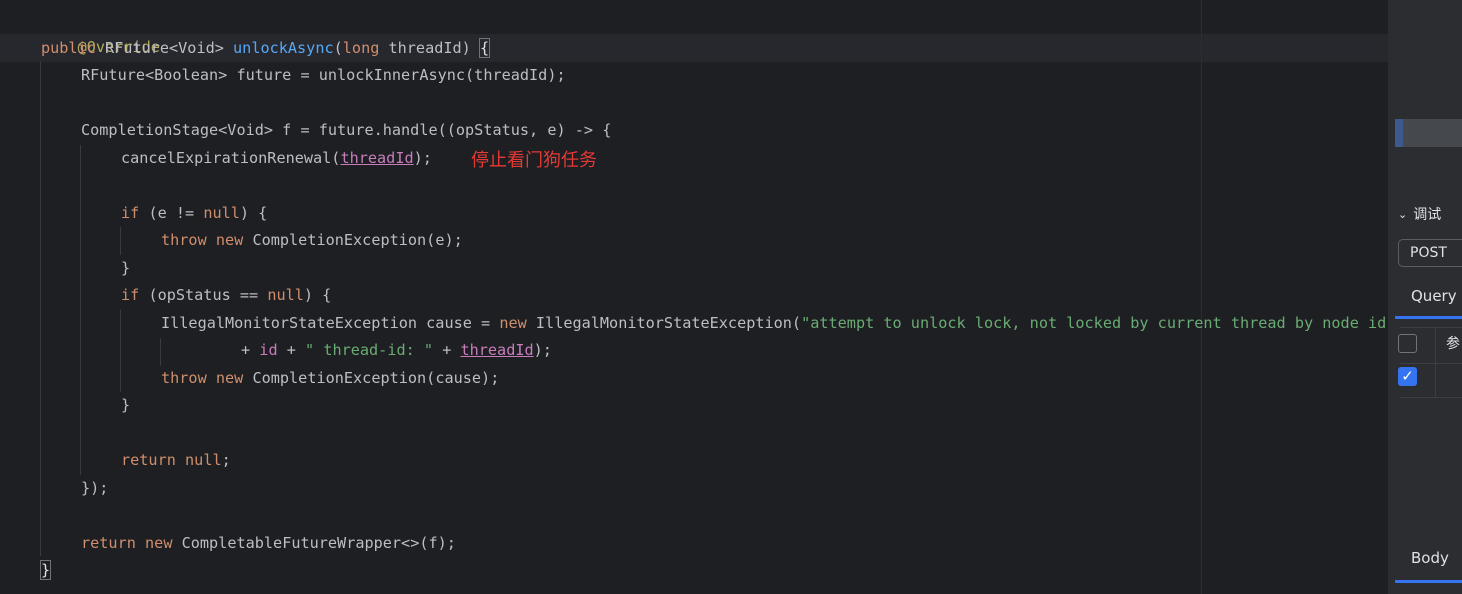 Image resolution: width=1462 pixels, height=594 pixels. I want to click on code-token: (e !=, so click(171, 213).